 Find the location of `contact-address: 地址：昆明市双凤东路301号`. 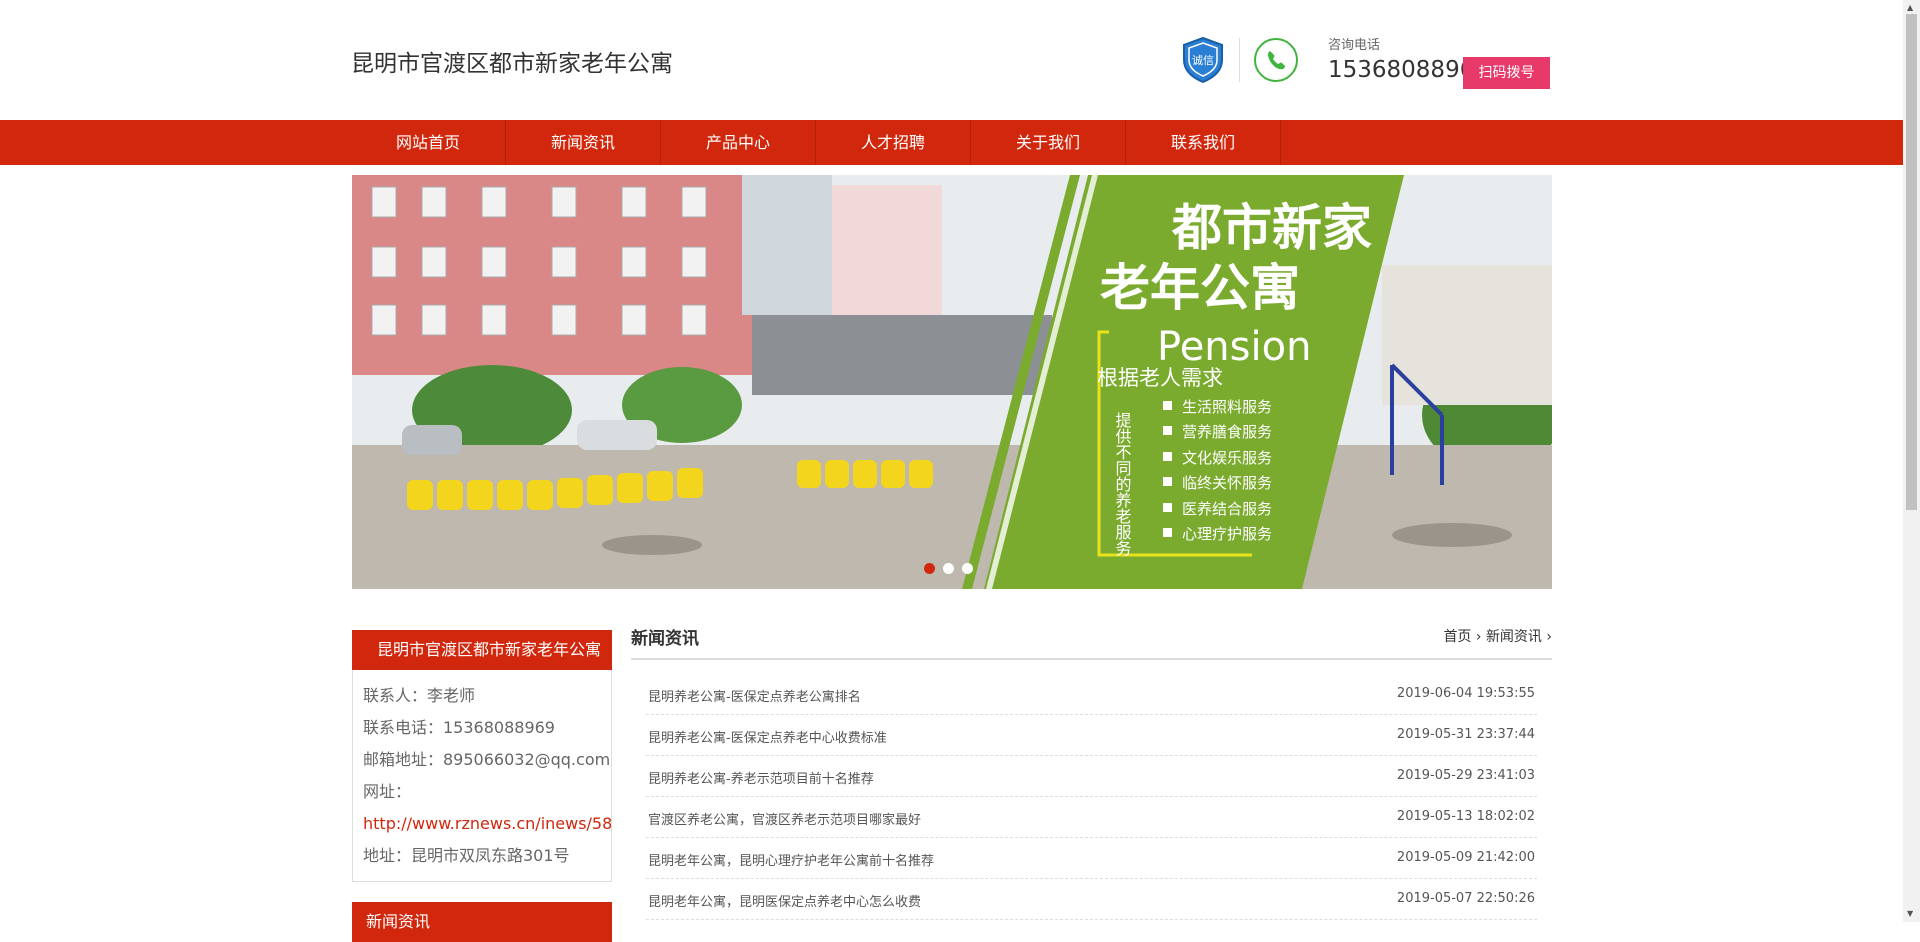

contact-address: 地址：昆明市双凤东路301号 is located at coordinates (466, 855).